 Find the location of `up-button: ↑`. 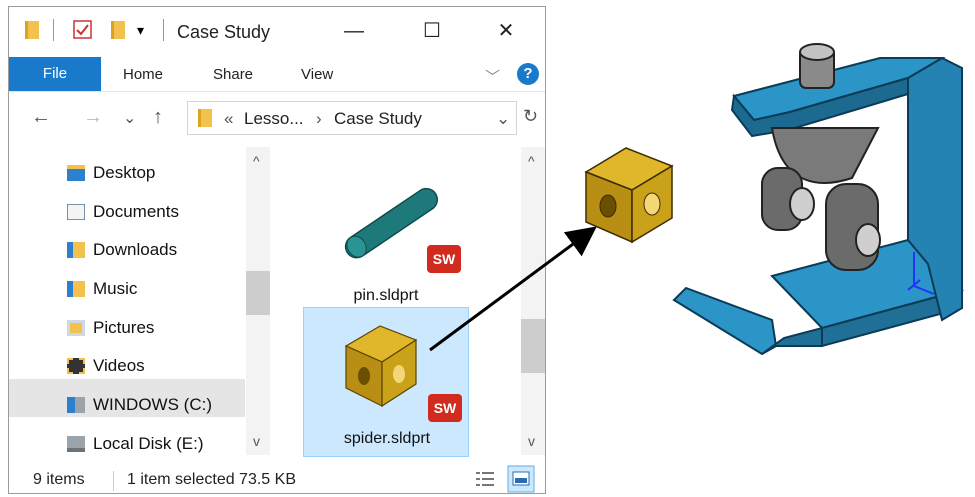

up-button: ↑ is located at coordinates (158, 117).